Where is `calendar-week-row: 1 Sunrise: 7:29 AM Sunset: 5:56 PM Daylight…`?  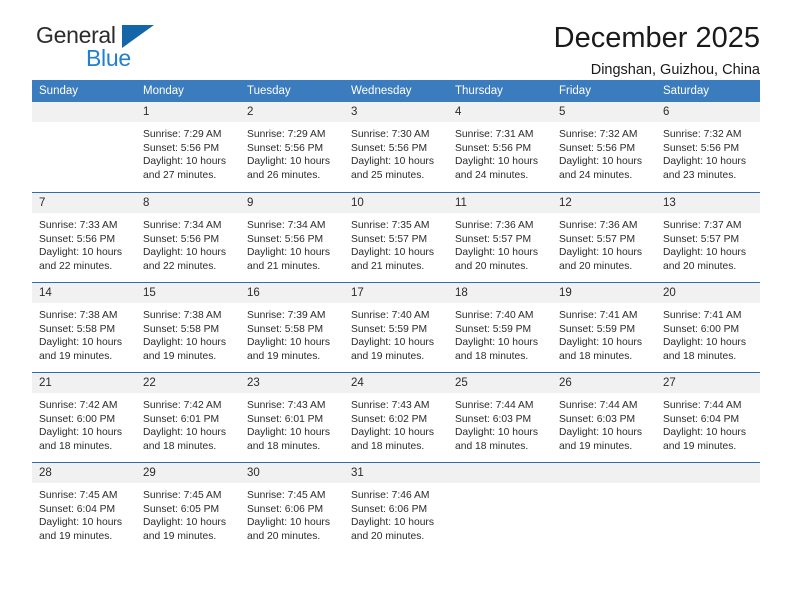
calendar-week-row: 1 Sunrise: 7:29 AM Sunset: 5:56 PM Daylight… is located at coordinates (396, 147).